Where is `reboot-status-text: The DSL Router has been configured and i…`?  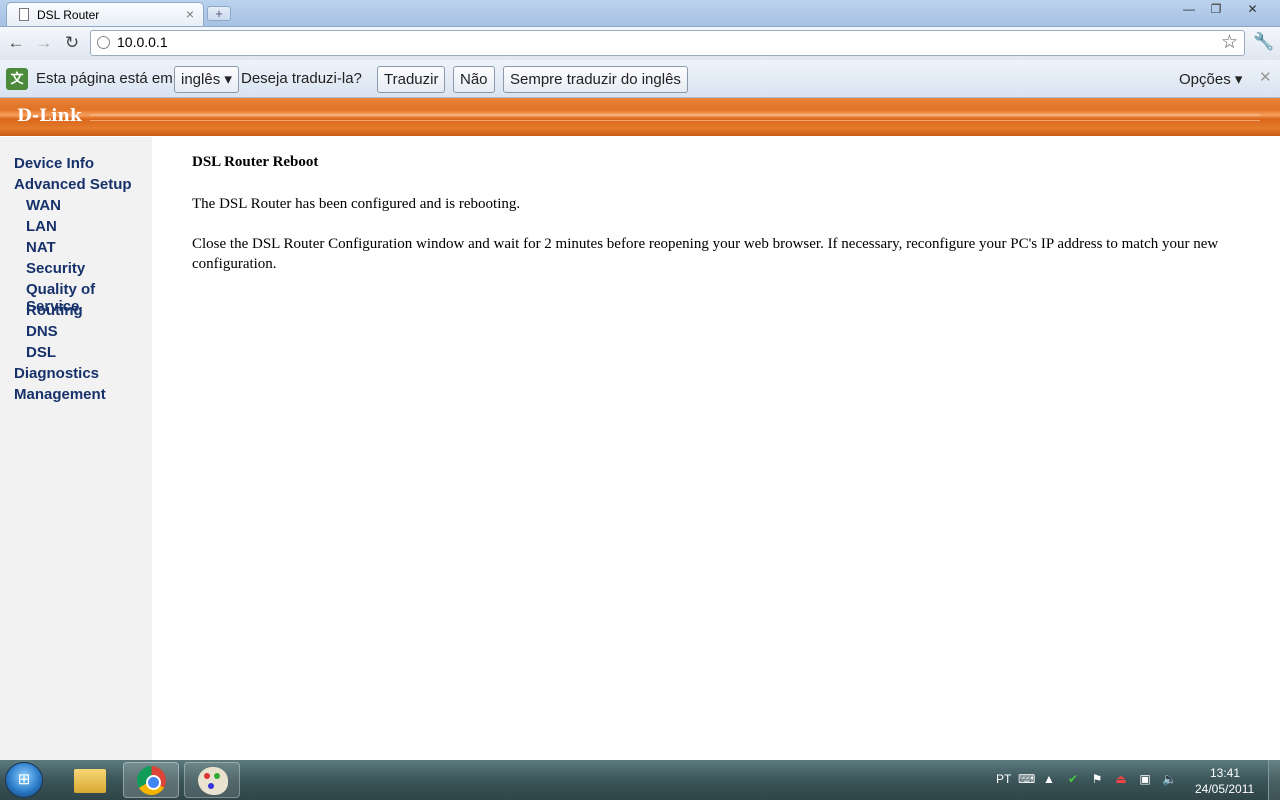
reboot-status-text: The DSL Router has been configured and i… is located at coordinates (356, 204).